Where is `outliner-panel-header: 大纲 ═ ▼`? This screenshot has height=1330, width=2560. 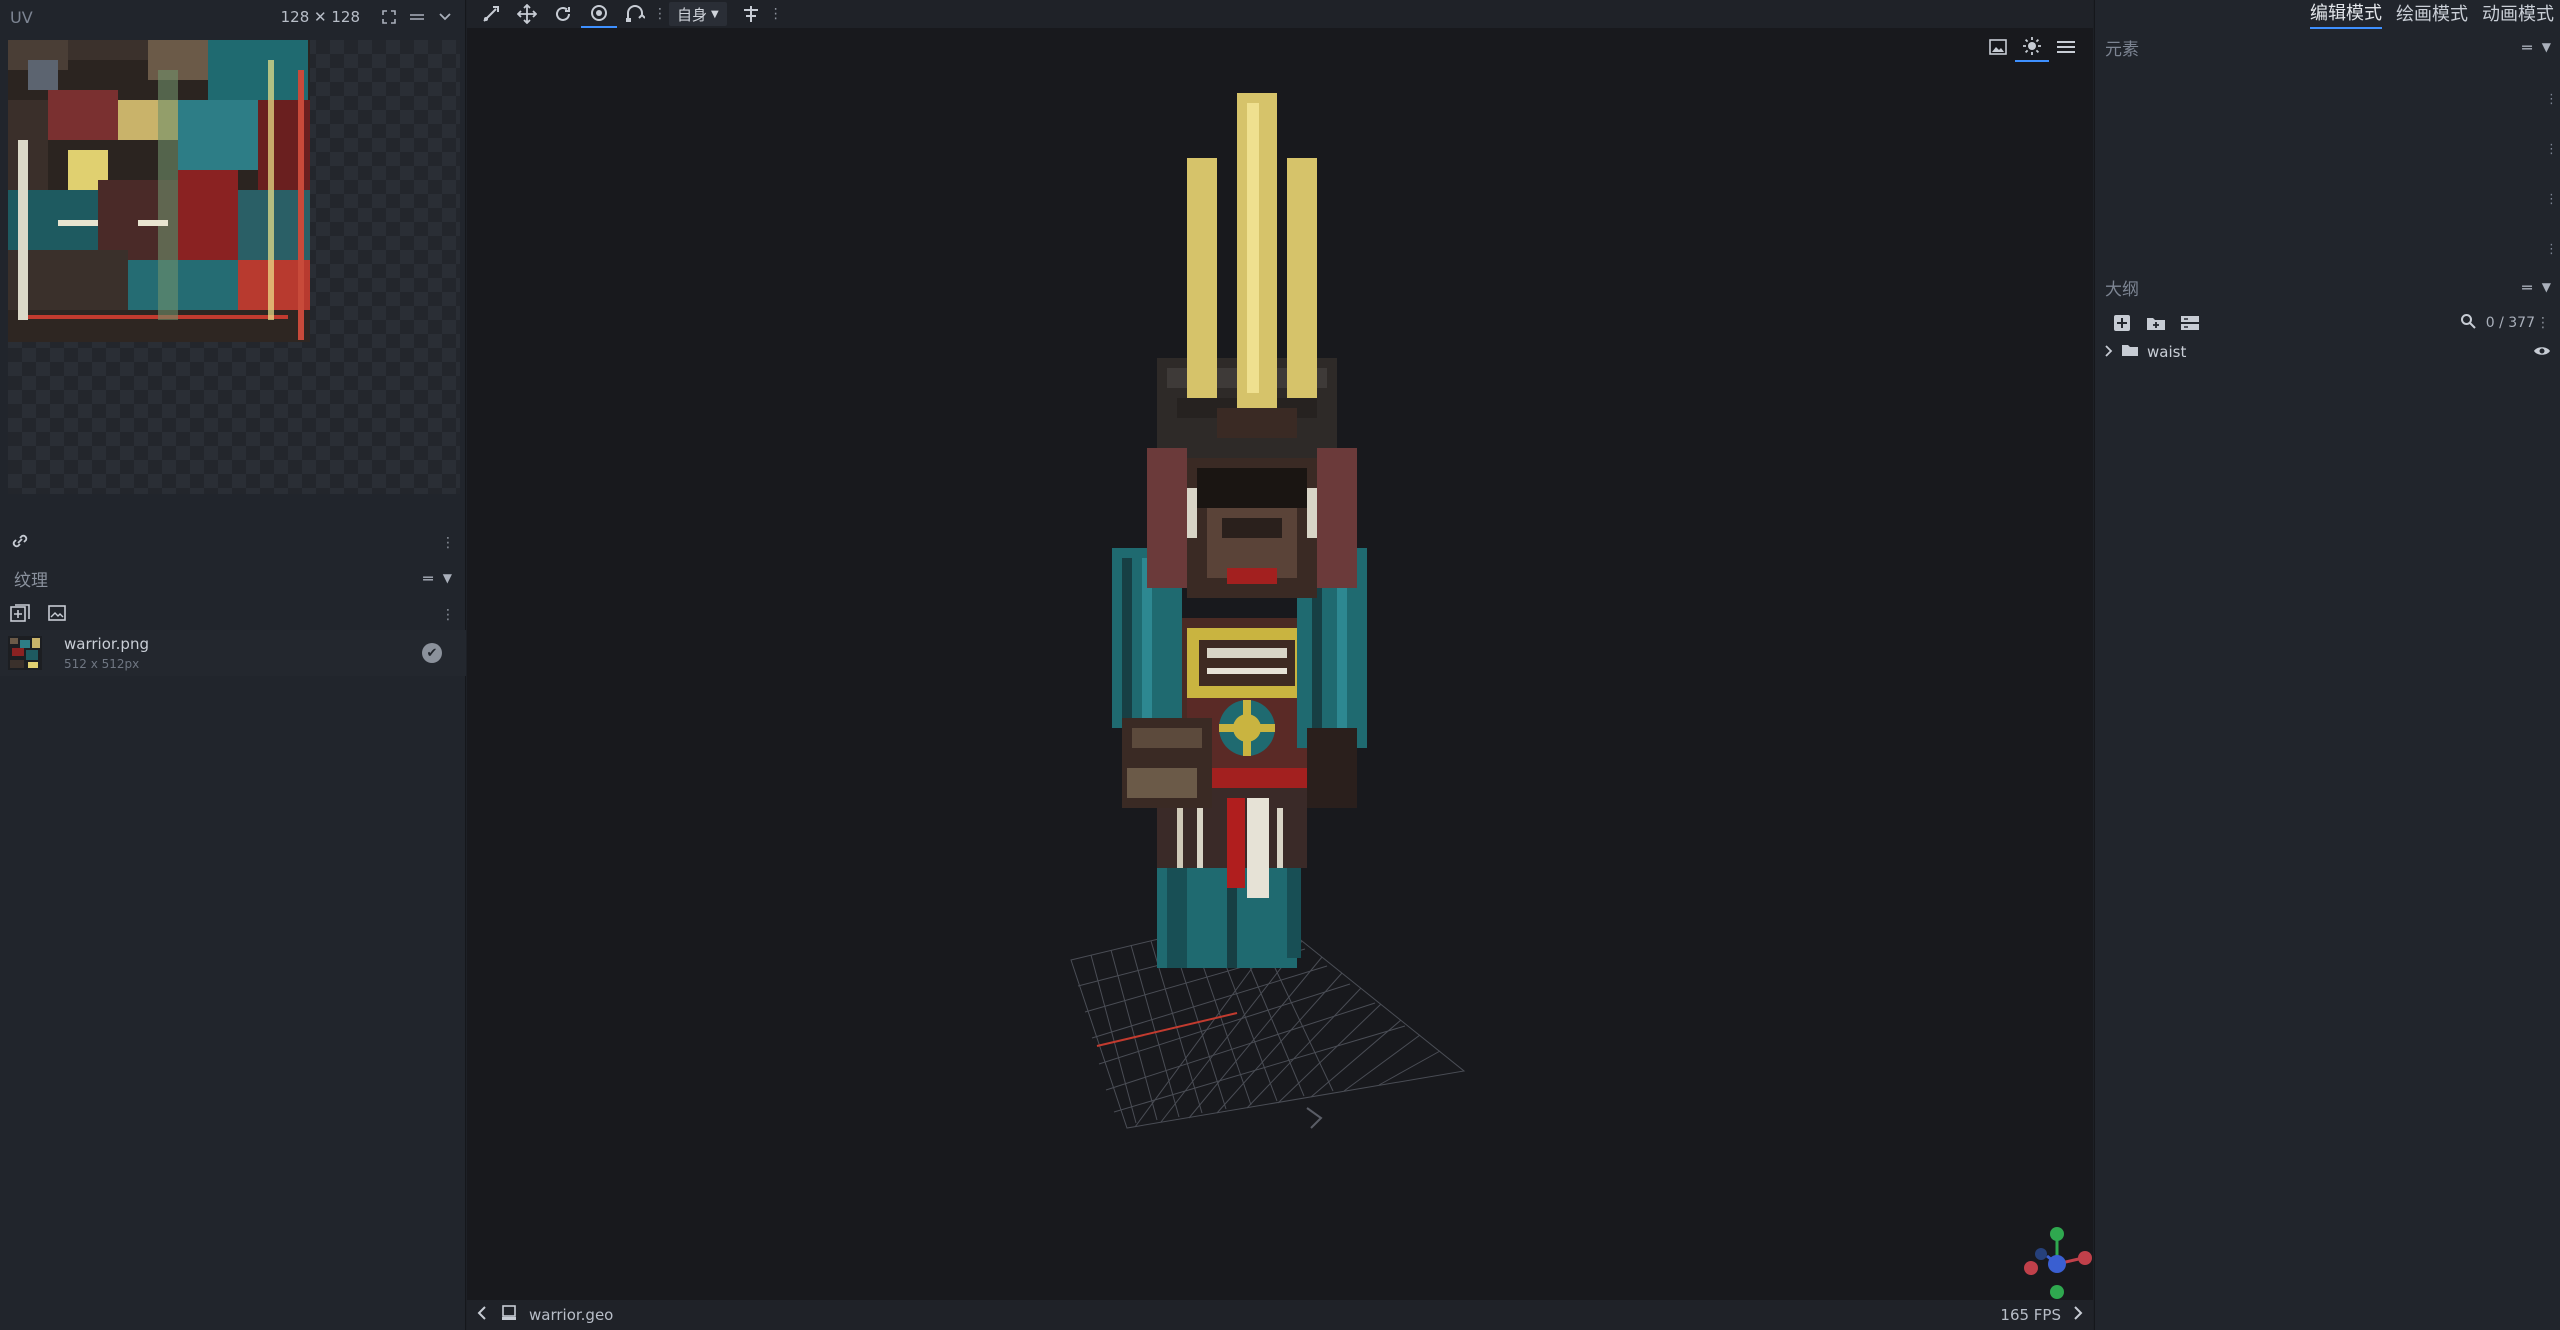
outliner-panel-header: 大纲 ═ ▼ is located at coordinates (2327, 287).